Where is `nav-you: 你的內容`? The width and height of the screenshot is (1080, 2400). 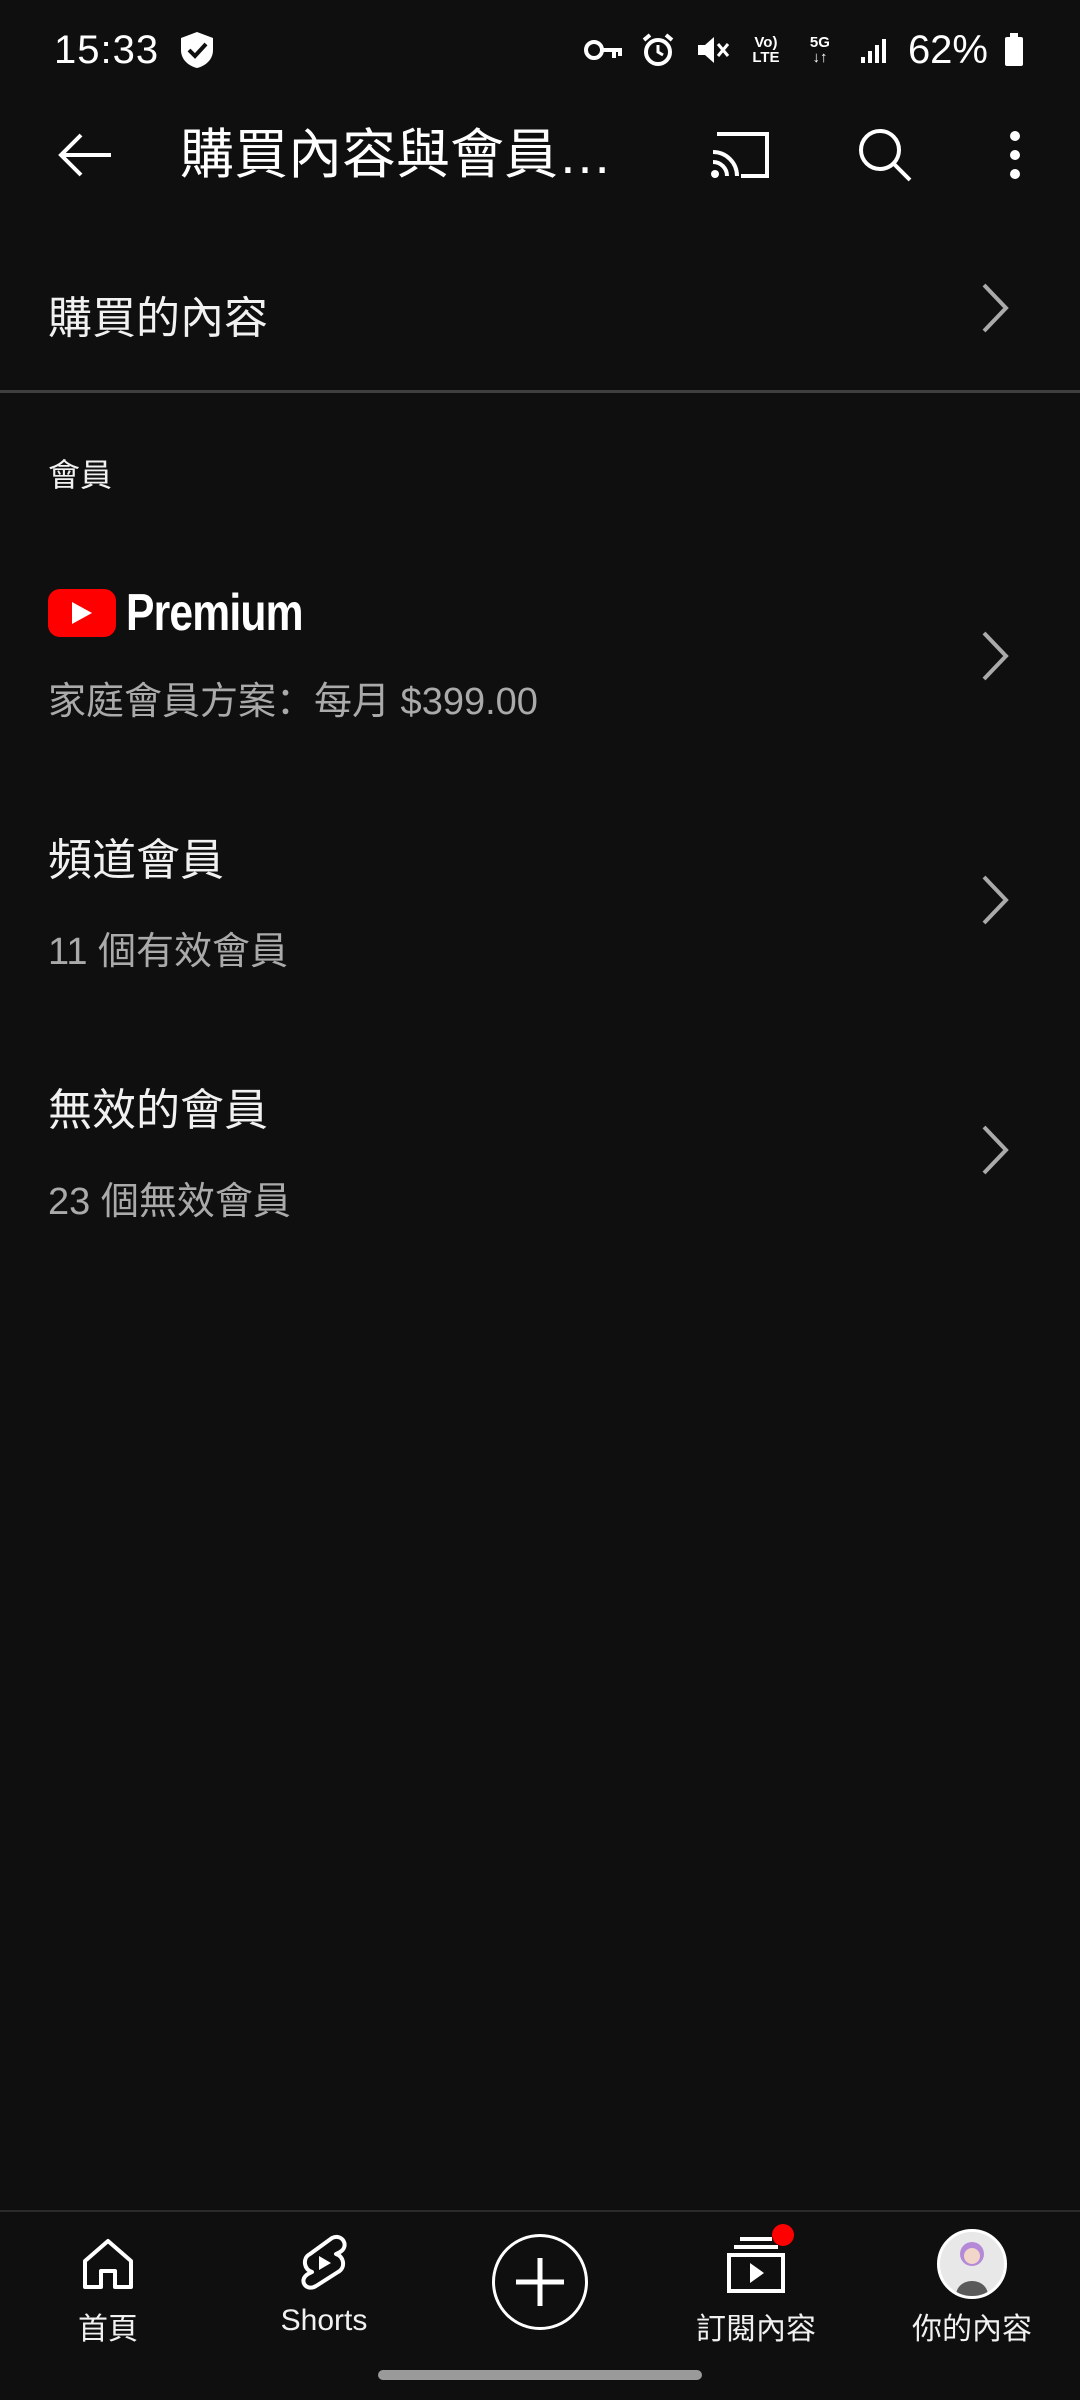
nav-you: 你的內容 is located at coordinates (972, 2287).